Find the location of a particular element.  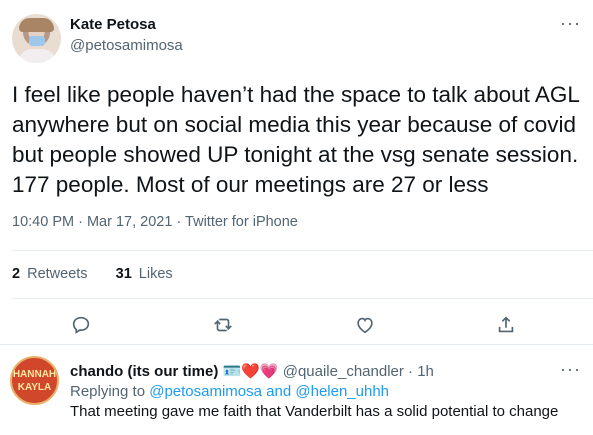

author-name: Kate Petosa is located at coordinates (113, 24).